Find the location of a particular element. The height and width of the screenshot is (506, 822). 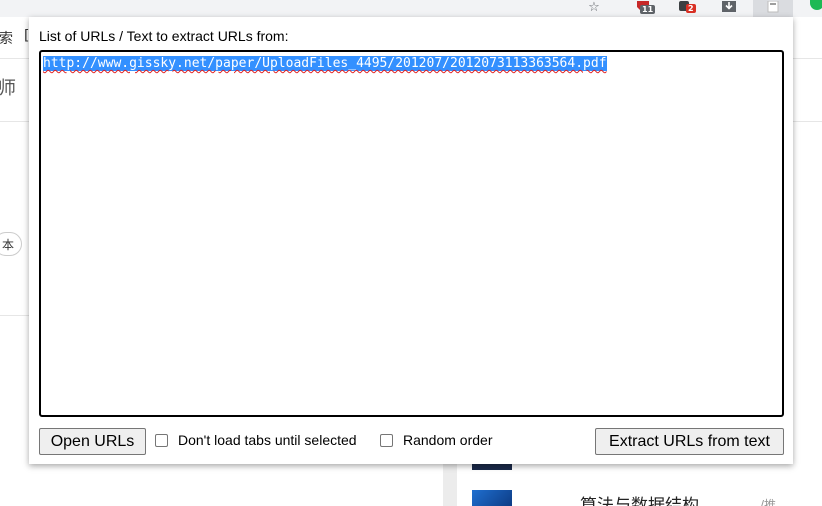

badge-count: 2 is located at coordinates (691, 8).